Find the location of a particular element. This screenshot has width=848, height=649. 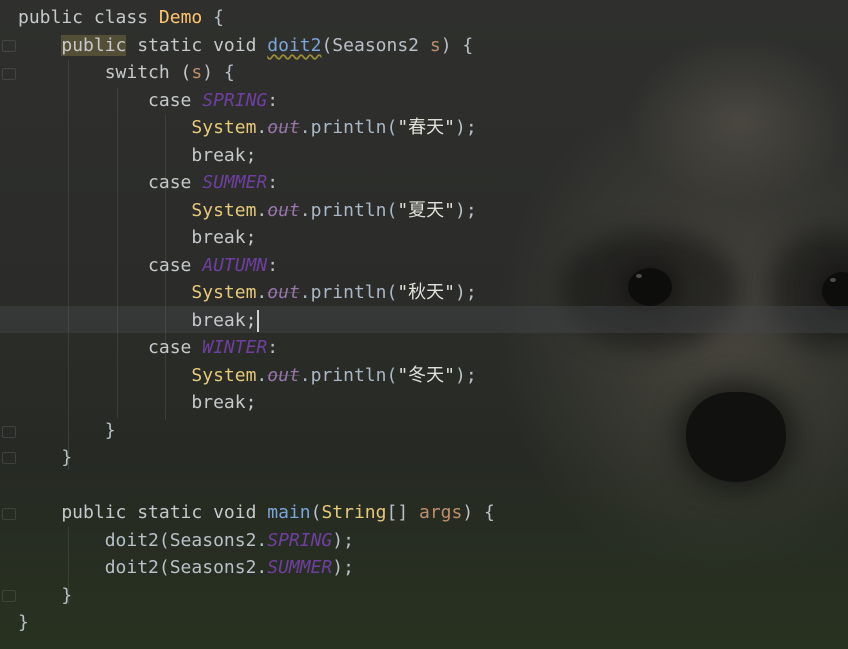

code-token: ( is located at coordinates (316, 512).